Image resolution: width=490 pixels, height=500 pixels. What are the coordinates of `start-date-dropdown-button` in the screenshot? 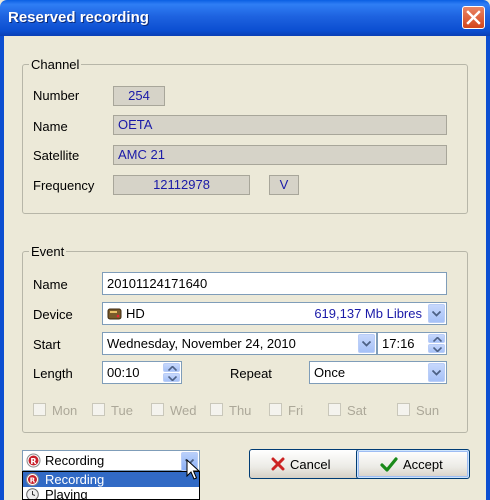 It's located at (366, 343).